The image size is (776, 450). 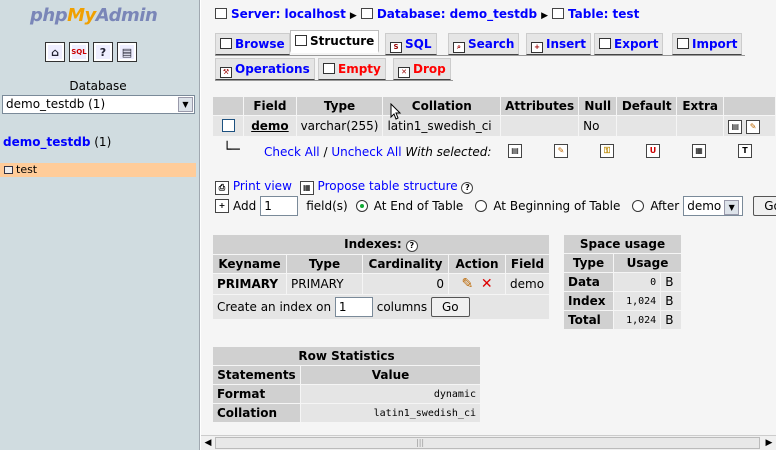 I want to click on arrow-up-left-icon: └─, so click(x=231, y=150).